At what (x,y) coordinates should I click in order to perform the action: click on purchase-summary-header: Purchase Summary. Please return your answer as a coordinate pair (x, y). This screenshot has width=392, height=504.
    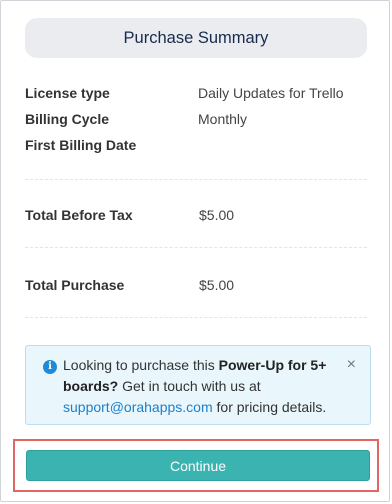
    Looking at the image, I should click on (196, 38).